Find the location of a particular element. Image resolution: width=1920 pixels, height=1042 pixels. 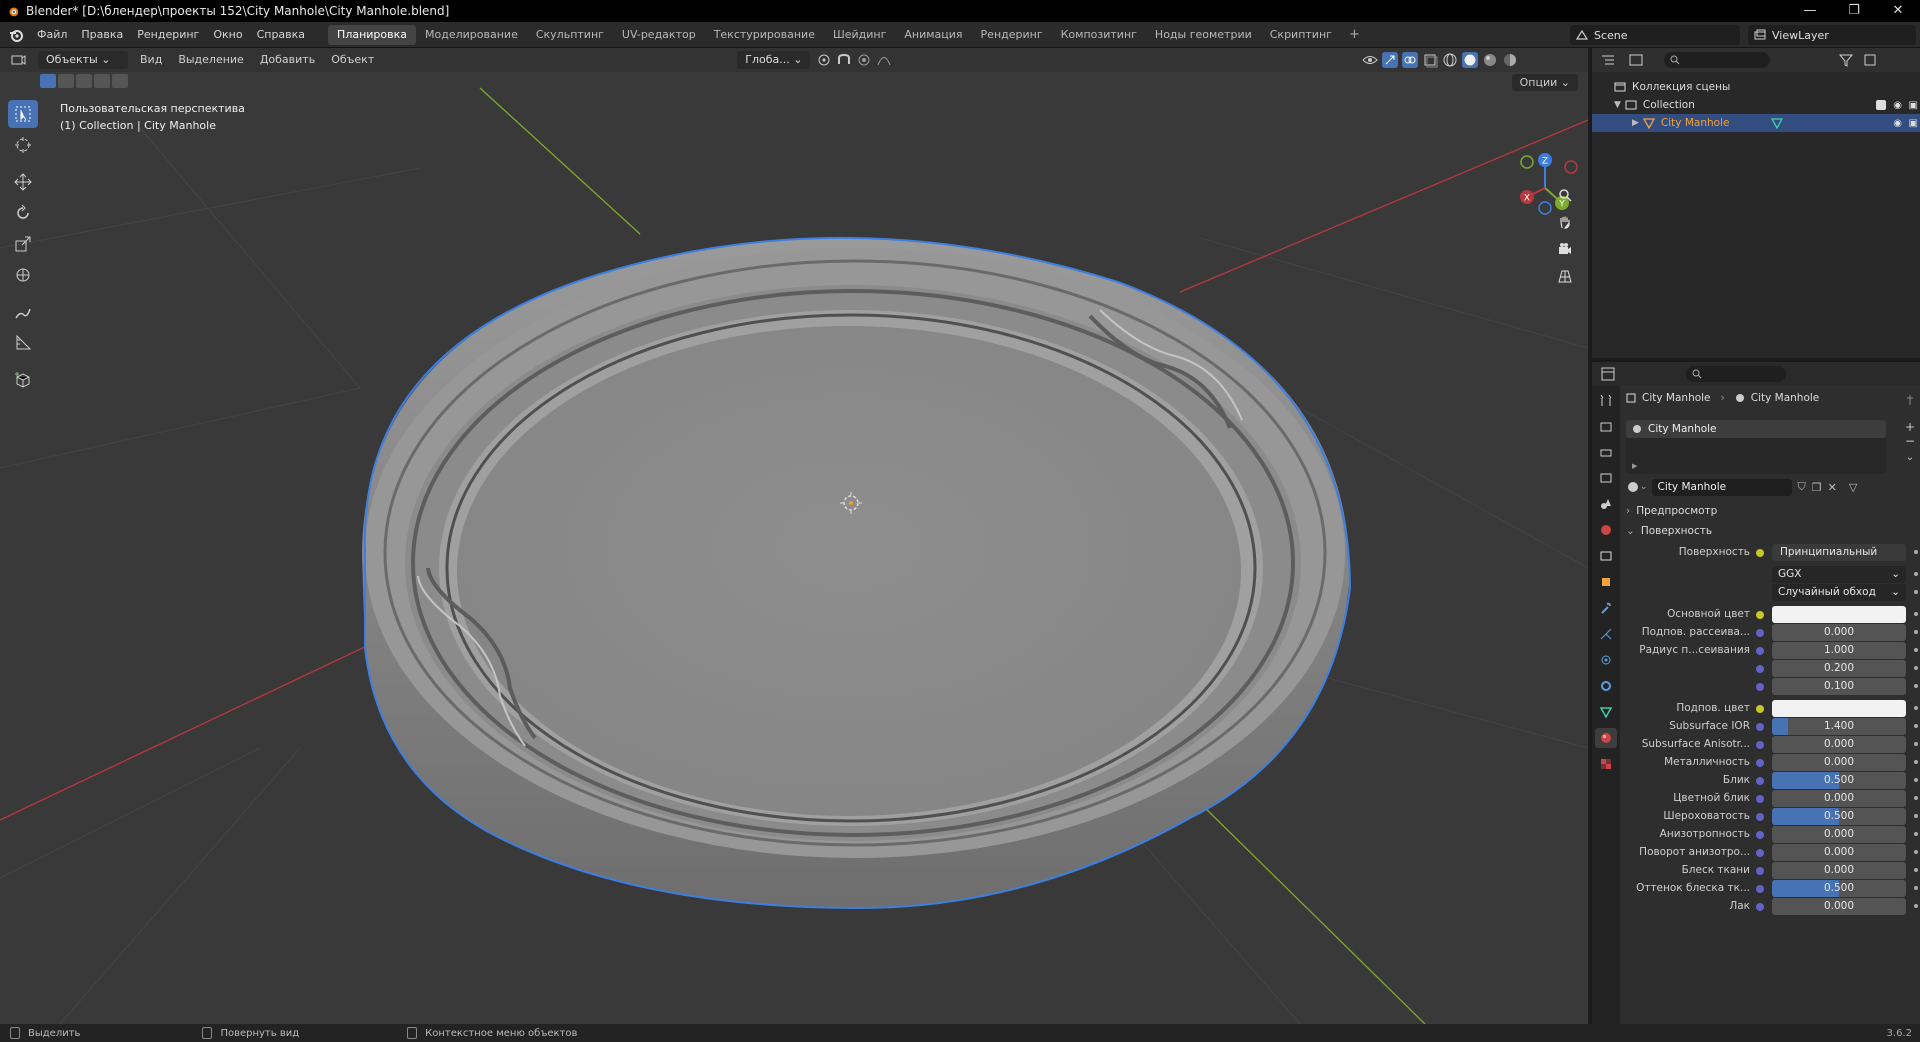

menu-render: Рендеринг is located at coordinates (168, 35).